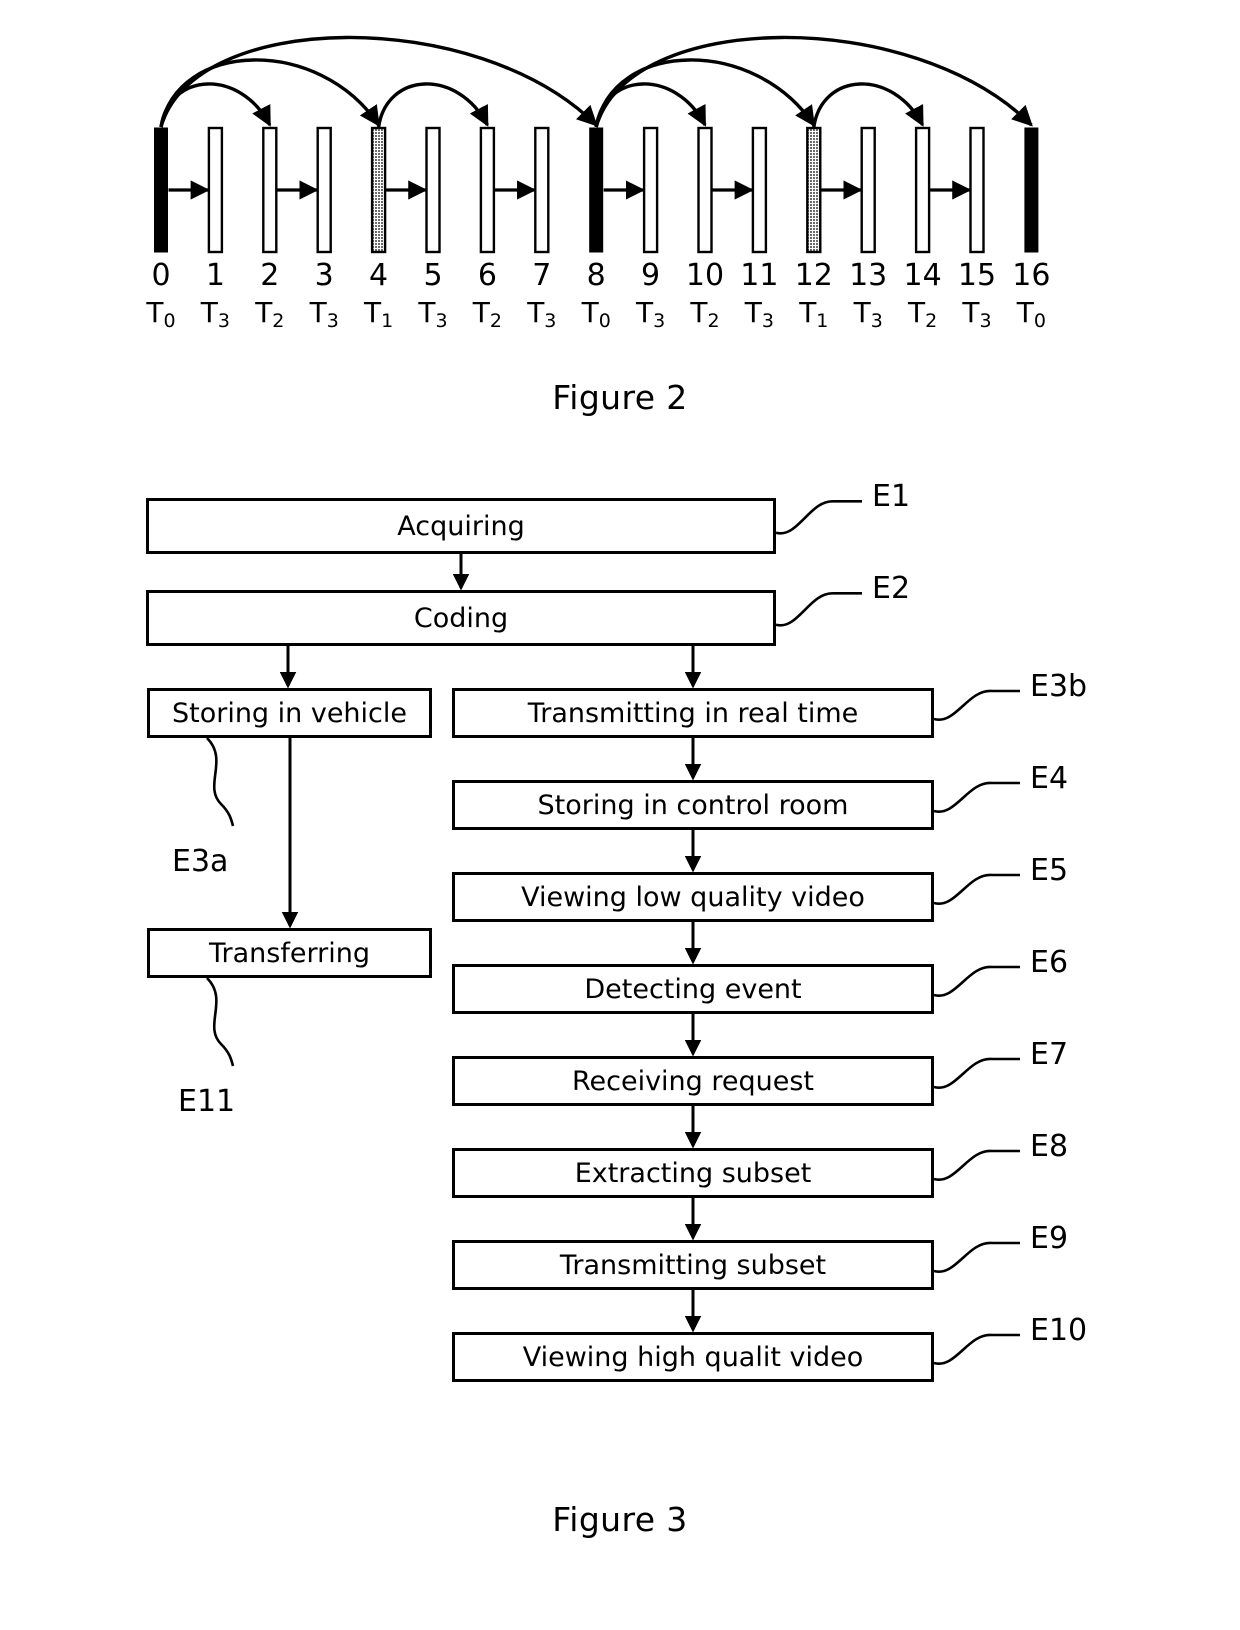  I want to click on reference-label-e7: E7, so click(1049, 1054).